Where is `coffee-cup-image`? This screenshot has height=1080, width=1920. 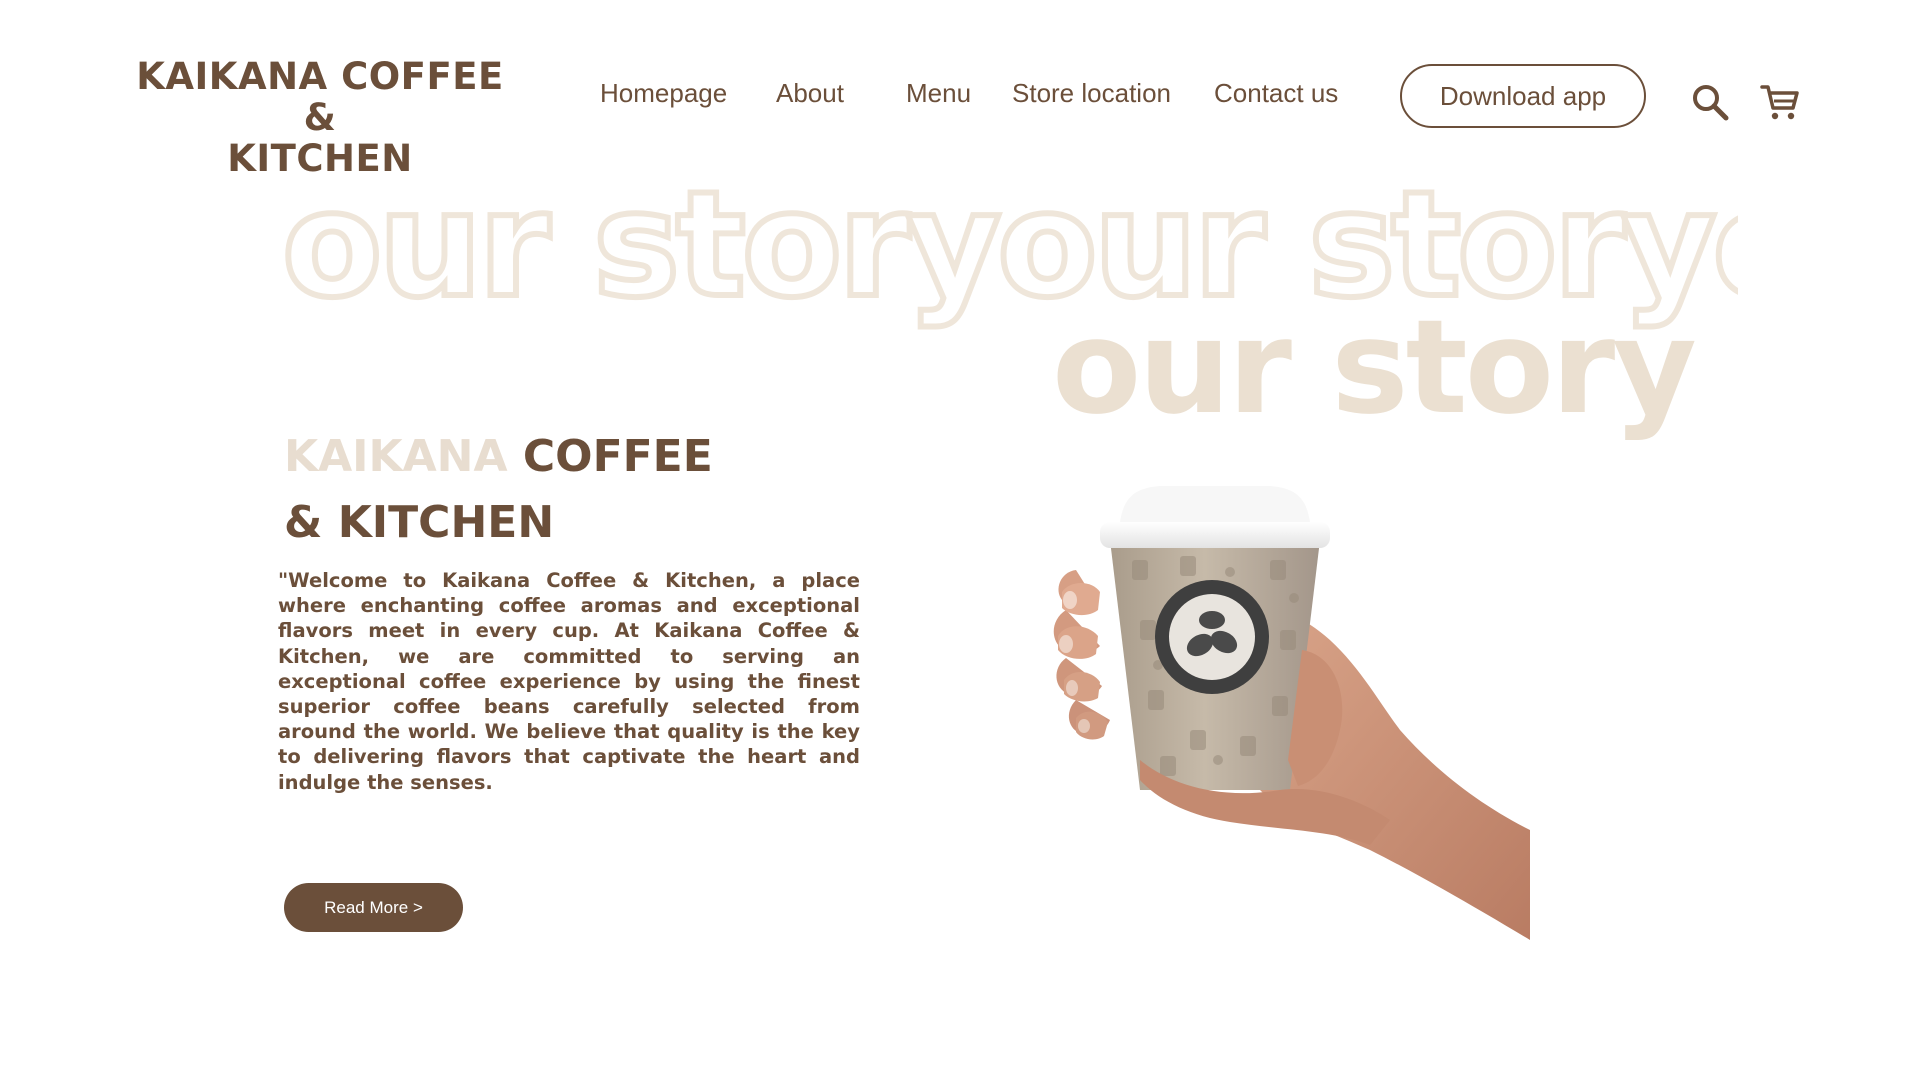 coffee-cup-image is located at coordinates (1285, 700).